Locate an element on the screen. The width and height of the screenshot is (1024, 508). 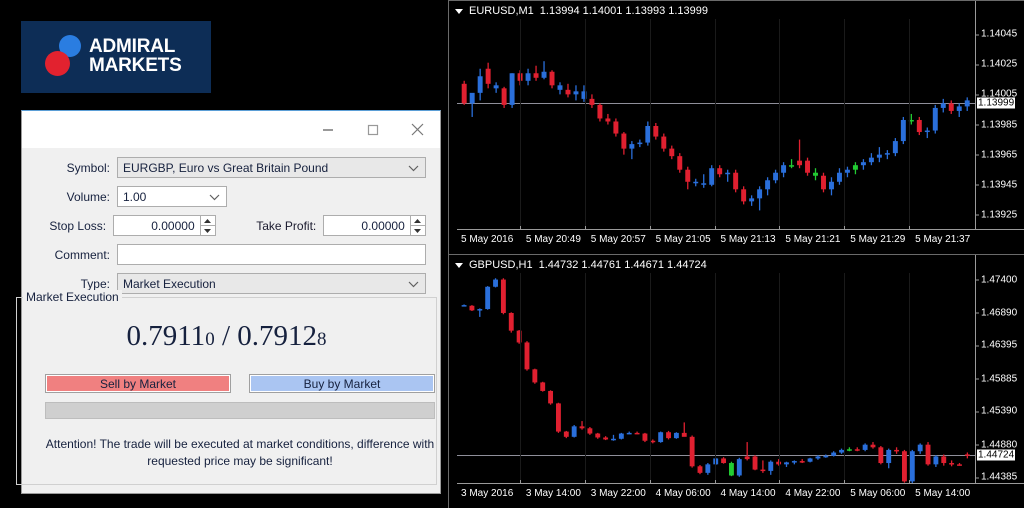
take-profit-label: Take Profit: is located at coordinates (286, 225).